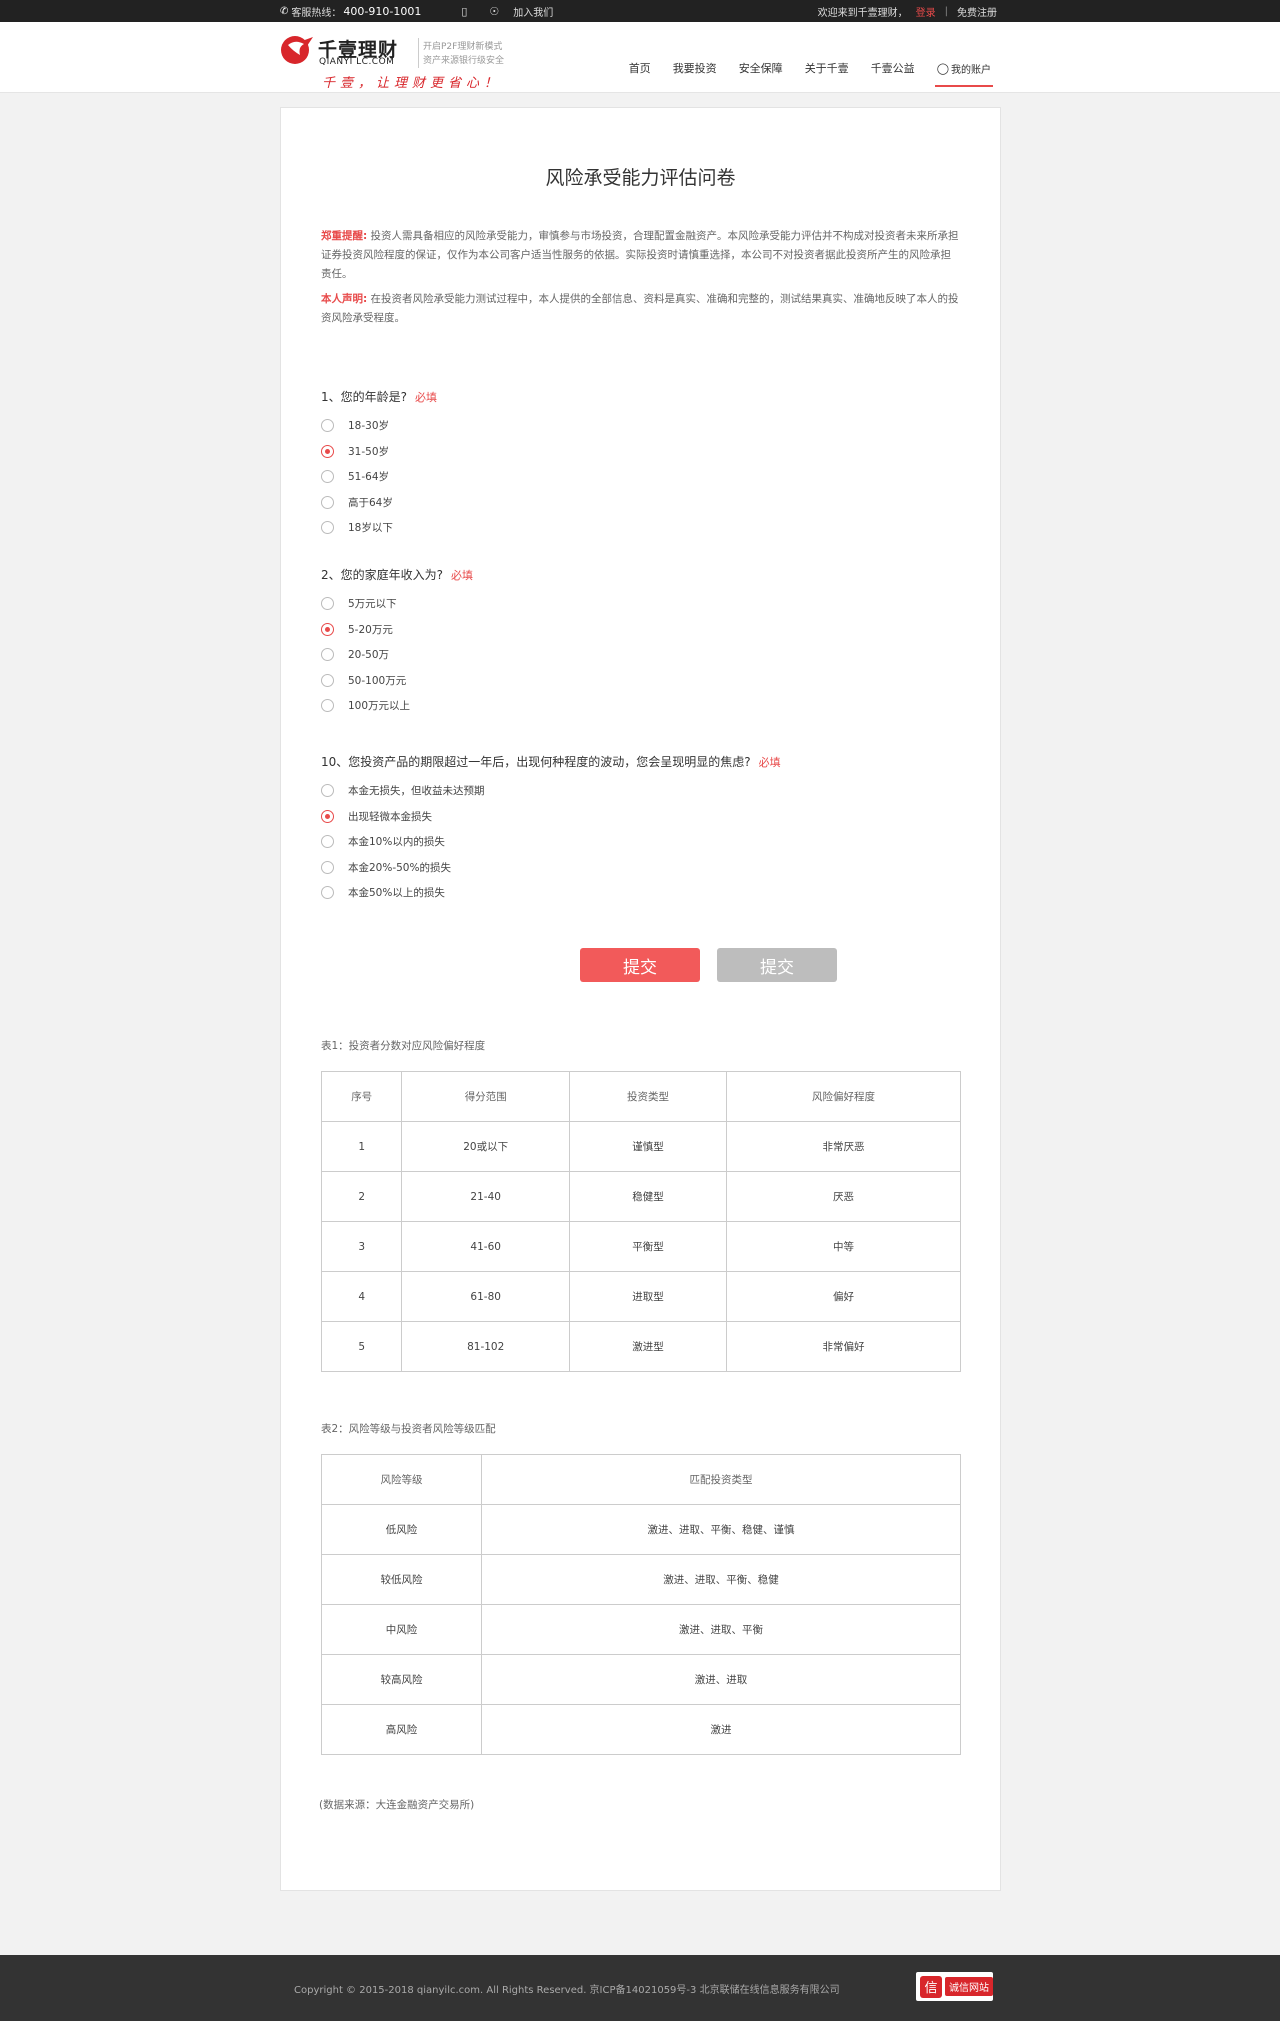 Image resolution: width=1280 pixels, height=2021 pixels. I want to click on page-title: 风险承受能力评估问卷, so click(640, 178).